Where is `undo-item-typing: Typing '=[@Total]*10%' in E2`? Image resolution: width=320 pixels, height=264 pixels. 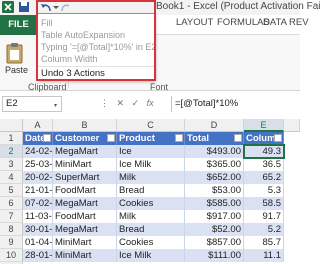 undo-item-typing: Typing '=[@Total]*10%' in E2 is located at coordinates (98, 47).